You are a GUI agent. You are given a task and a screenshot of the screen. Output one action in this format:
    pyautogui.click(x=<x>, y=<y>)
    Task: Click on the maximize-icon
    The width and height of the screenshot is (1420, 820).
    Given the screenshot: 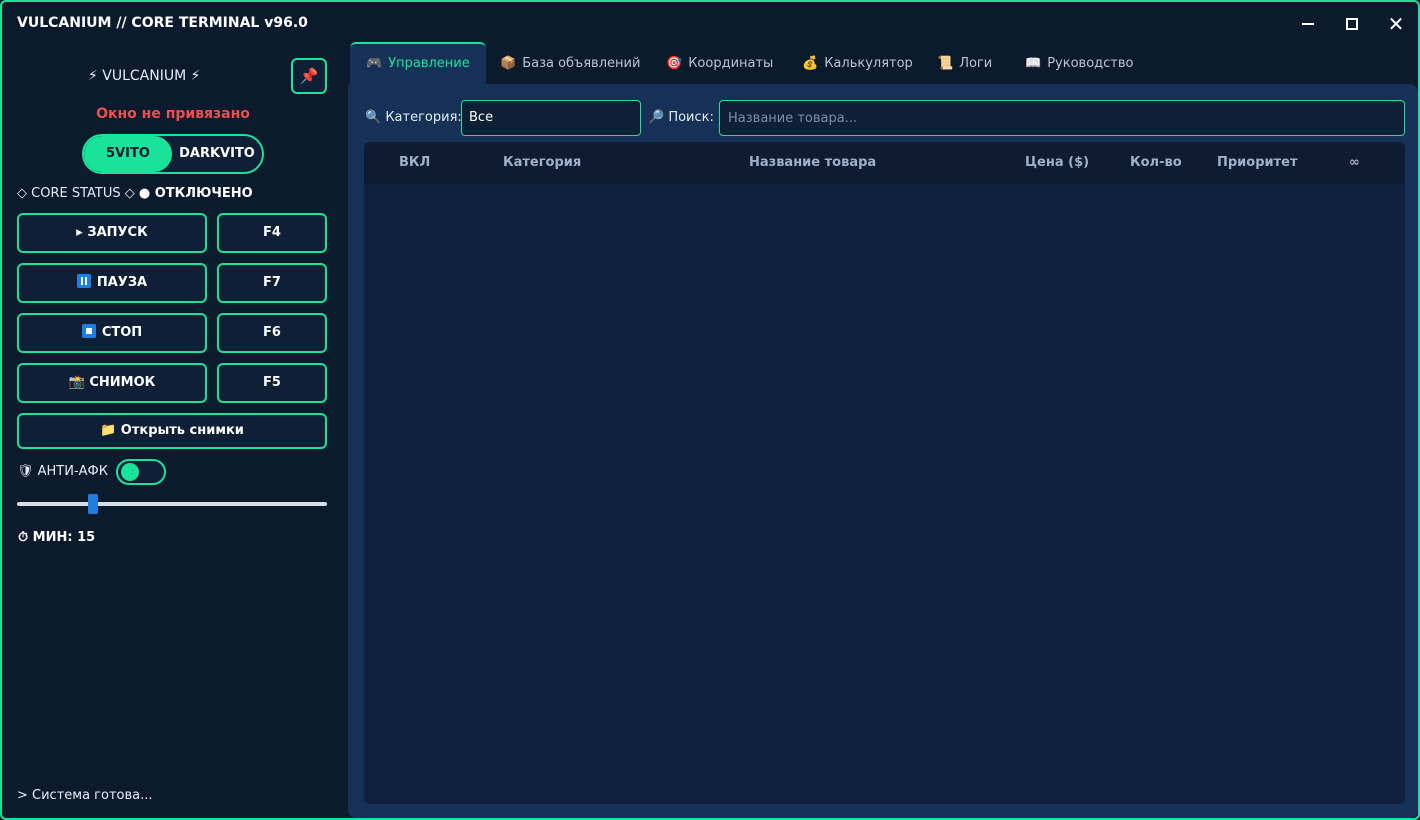 What is the action you would take?
    pyautogui.click(x=1352, y=24)
    